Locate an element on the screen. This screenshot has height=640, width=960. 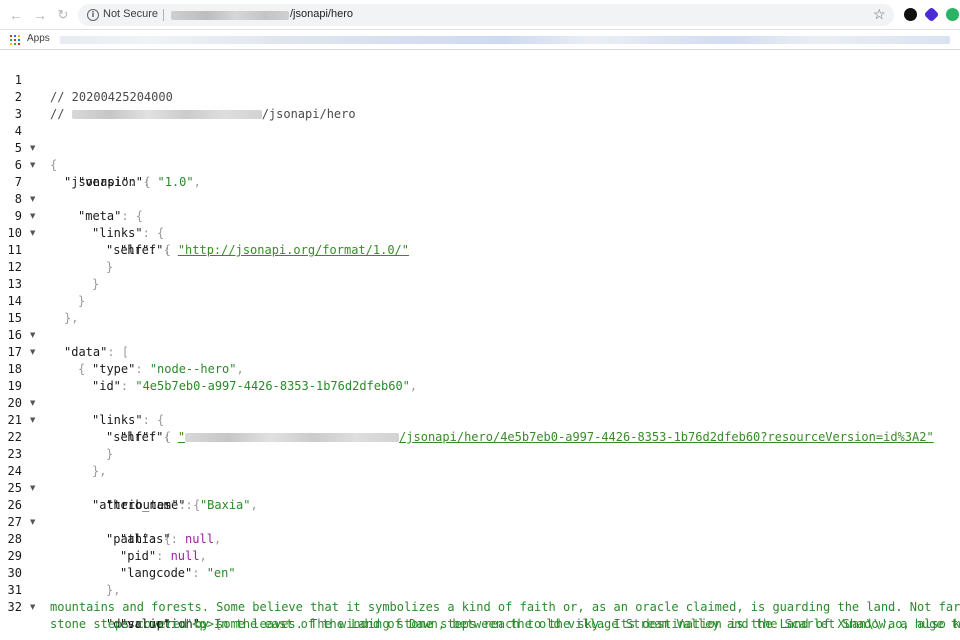
json-entry: "data": [ is located at coordinates (97, 352).